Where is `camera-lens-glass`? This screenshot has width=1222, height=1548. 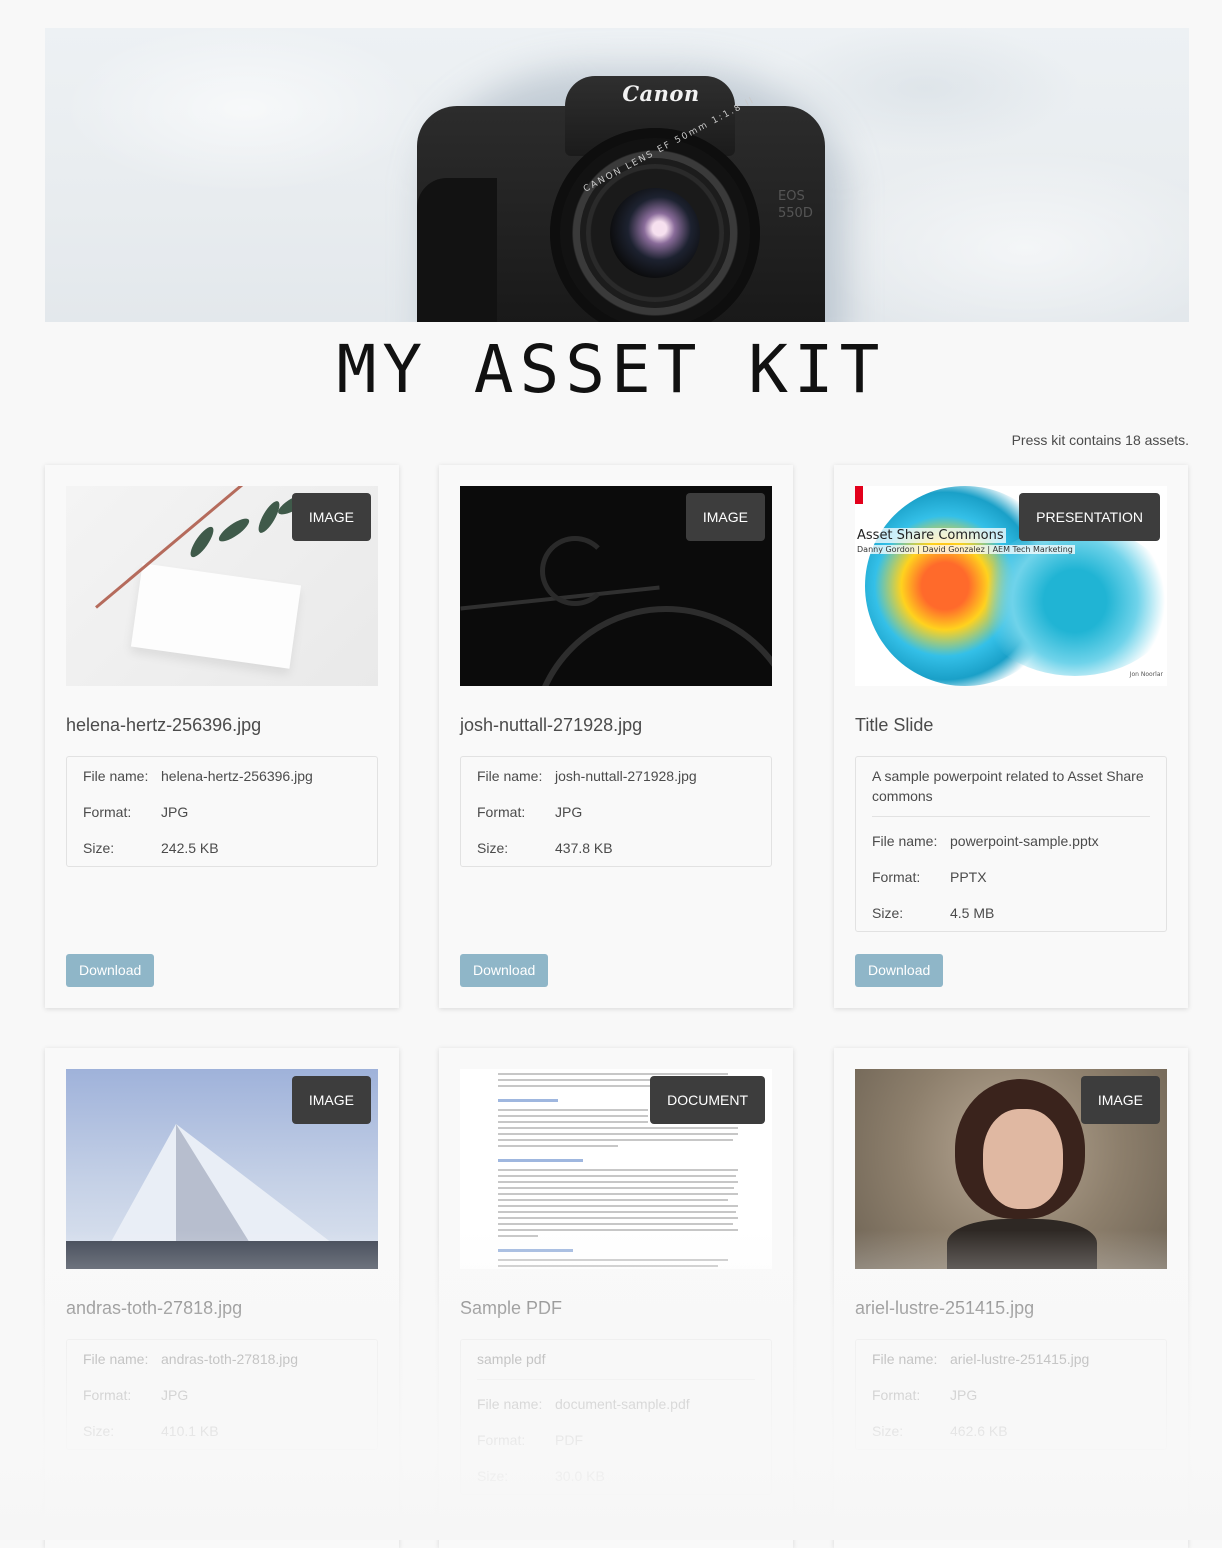 camera-lens-glass is located at coordinates (655, 233).